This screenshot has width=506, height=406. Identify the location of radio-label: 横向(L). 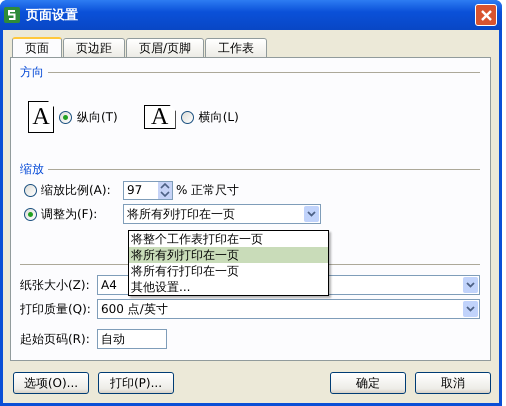
(218, 117).